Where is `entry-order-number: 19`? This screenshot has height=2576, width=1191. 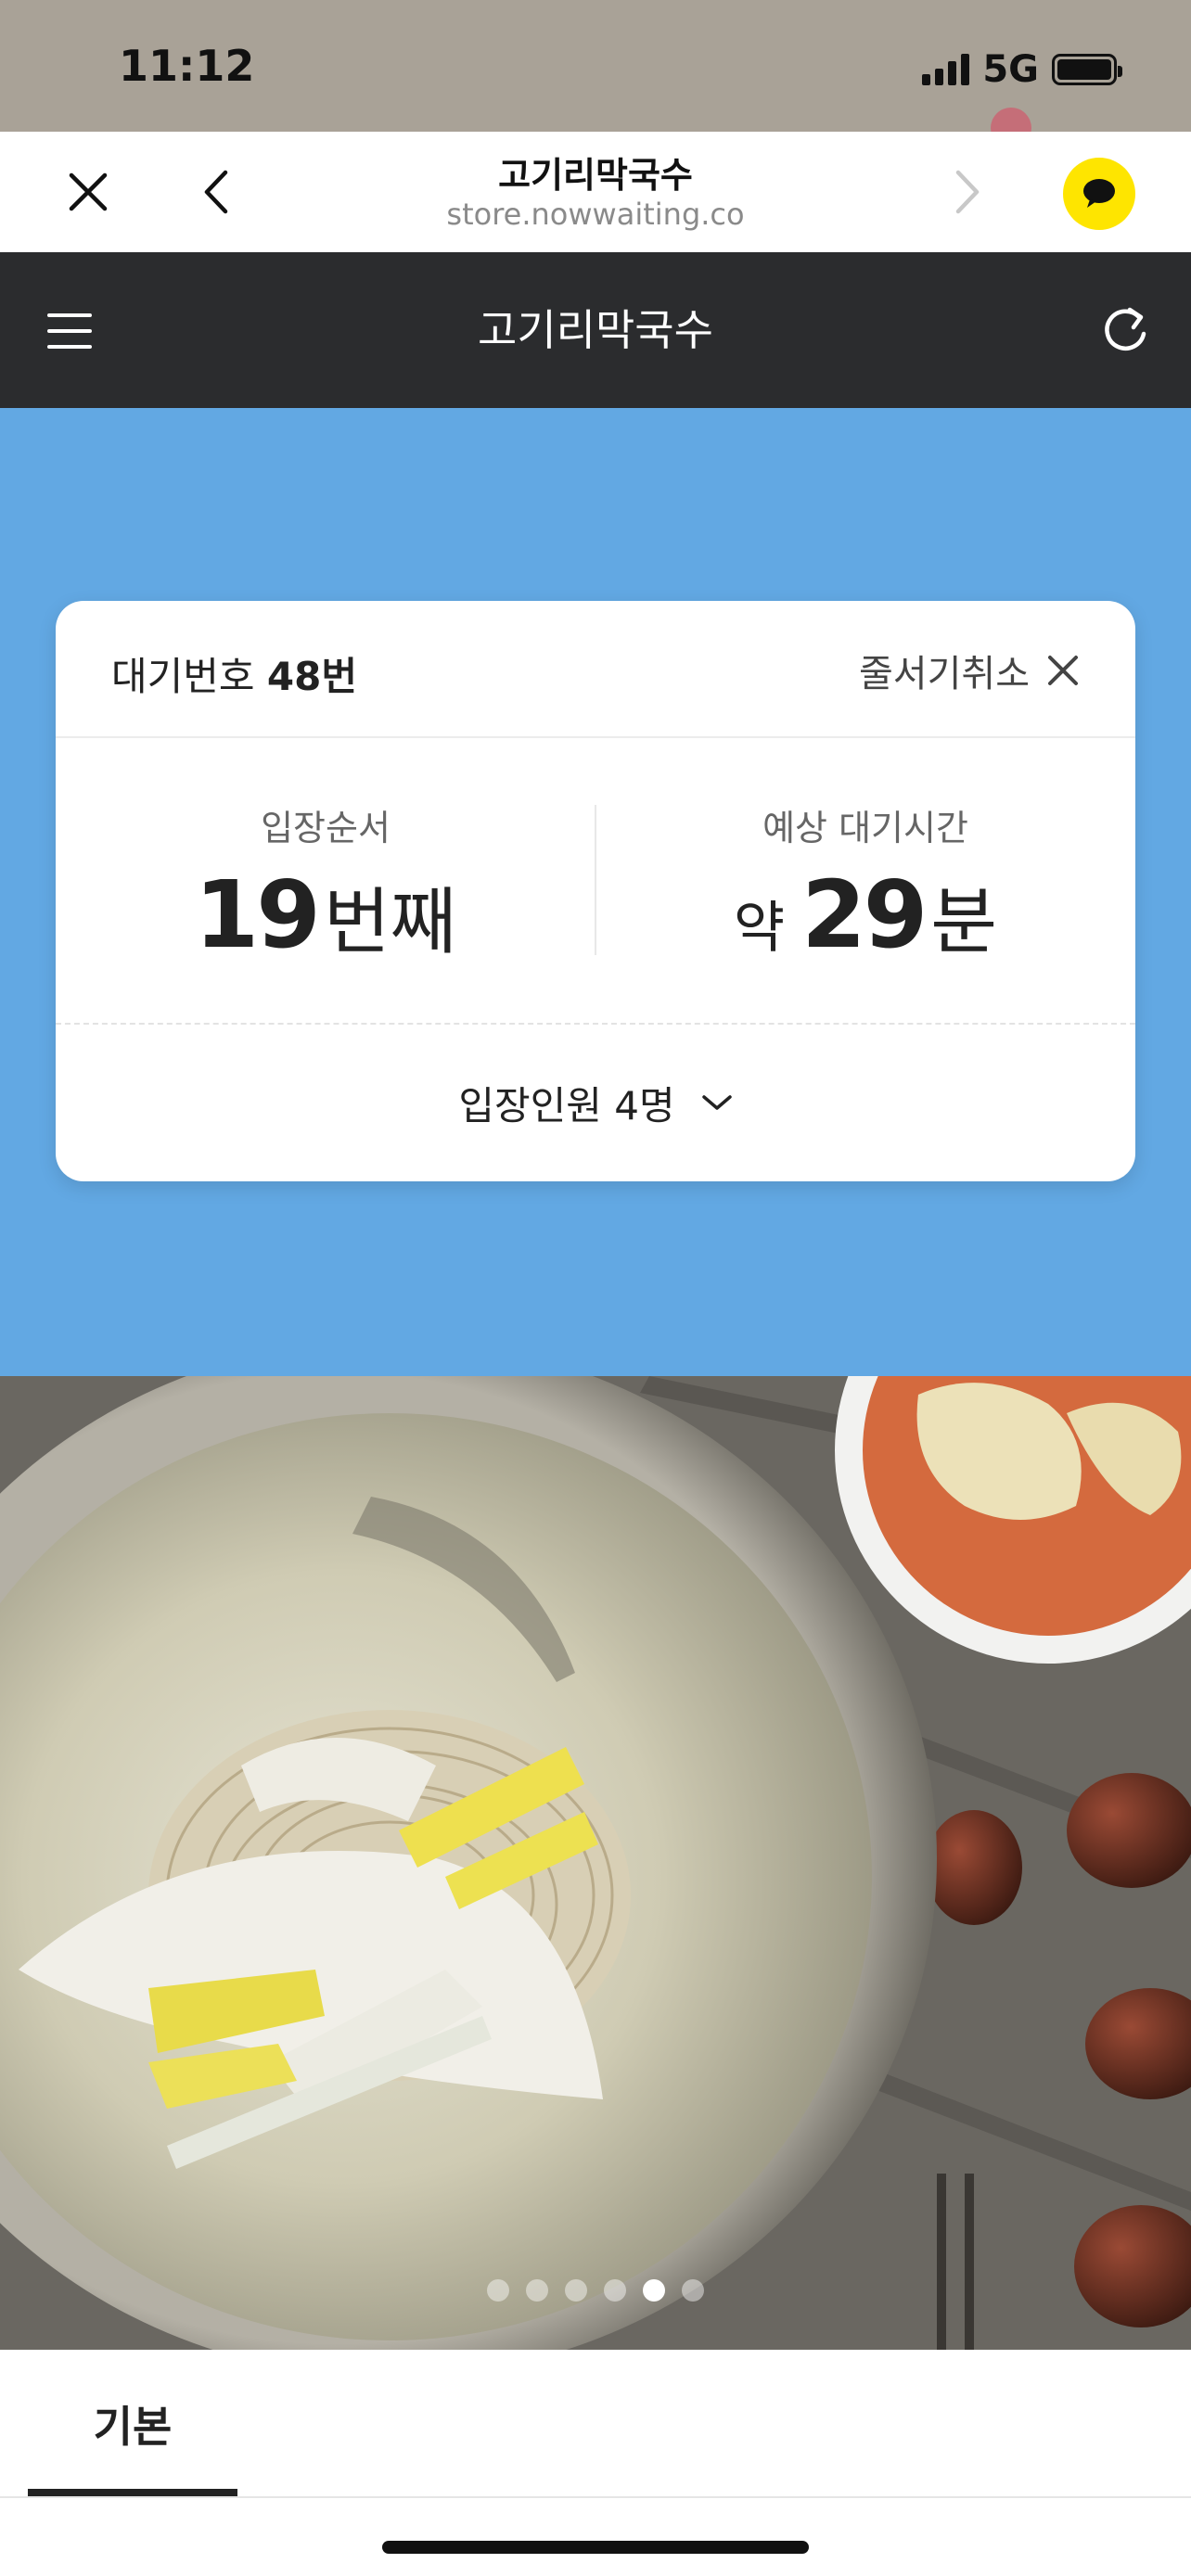
entry-order-number: 19 is located at coordinates (257, 915).